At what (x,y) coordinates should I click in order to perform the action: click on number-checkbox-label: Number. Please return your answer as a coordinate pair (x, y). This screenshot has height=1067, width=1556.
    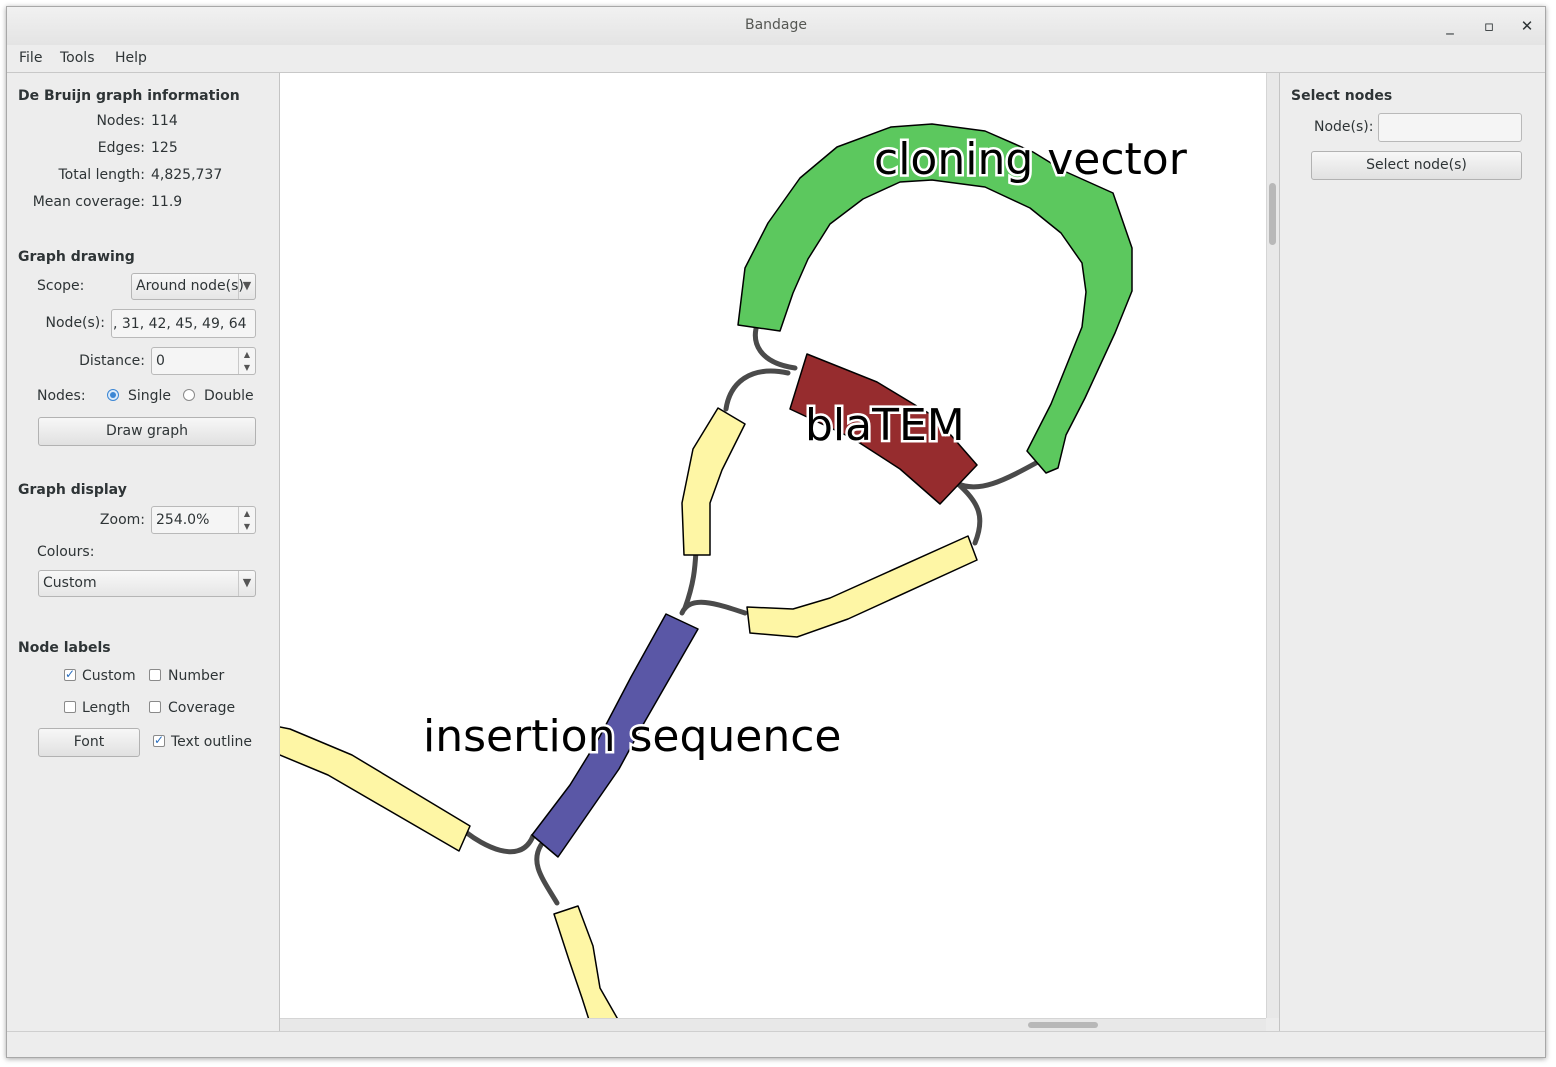
    Looking at the image, I should click on (196, 676).